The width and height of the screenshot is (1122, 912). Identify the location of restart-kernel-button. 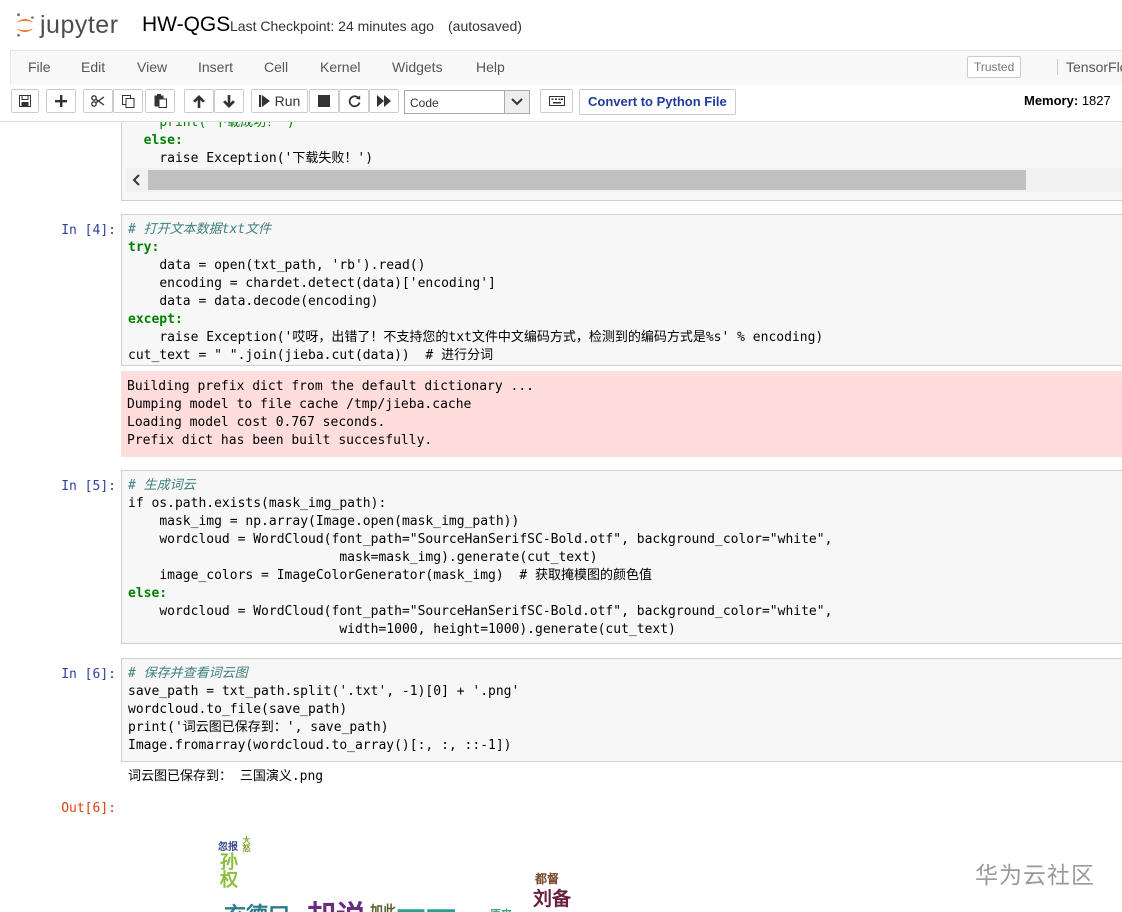
(354, 101).